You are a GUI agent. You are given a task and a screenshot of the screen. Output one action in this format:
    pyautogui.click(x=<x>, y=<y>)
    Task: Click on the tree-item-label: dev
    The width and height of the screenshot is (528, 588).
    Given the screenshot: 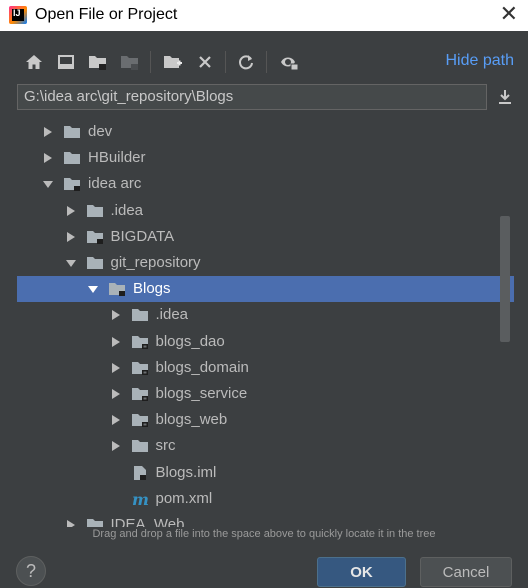 What is the action you would take?
    pyautogui.click(x=100, y=131)
    